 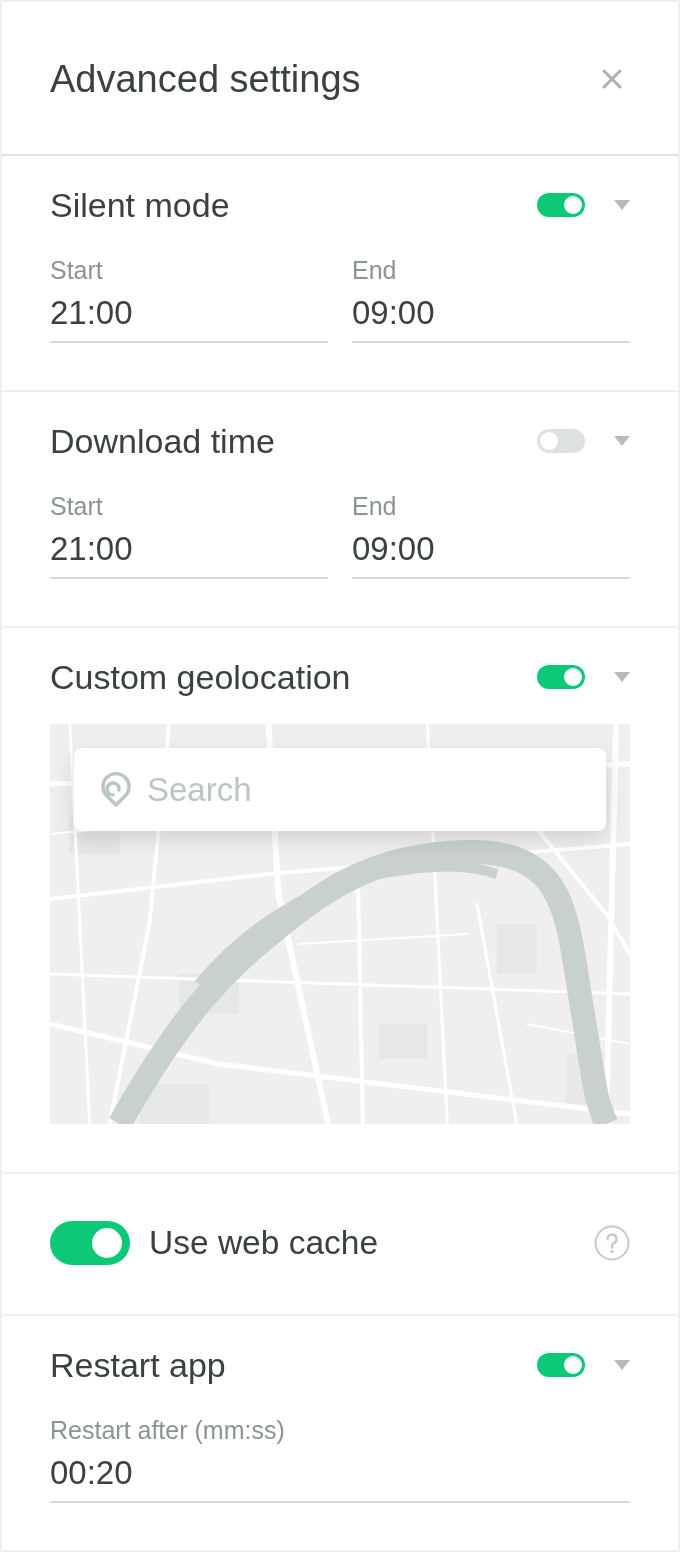 I want to click on section-title: Silent mode, so click(x=140, y=205).